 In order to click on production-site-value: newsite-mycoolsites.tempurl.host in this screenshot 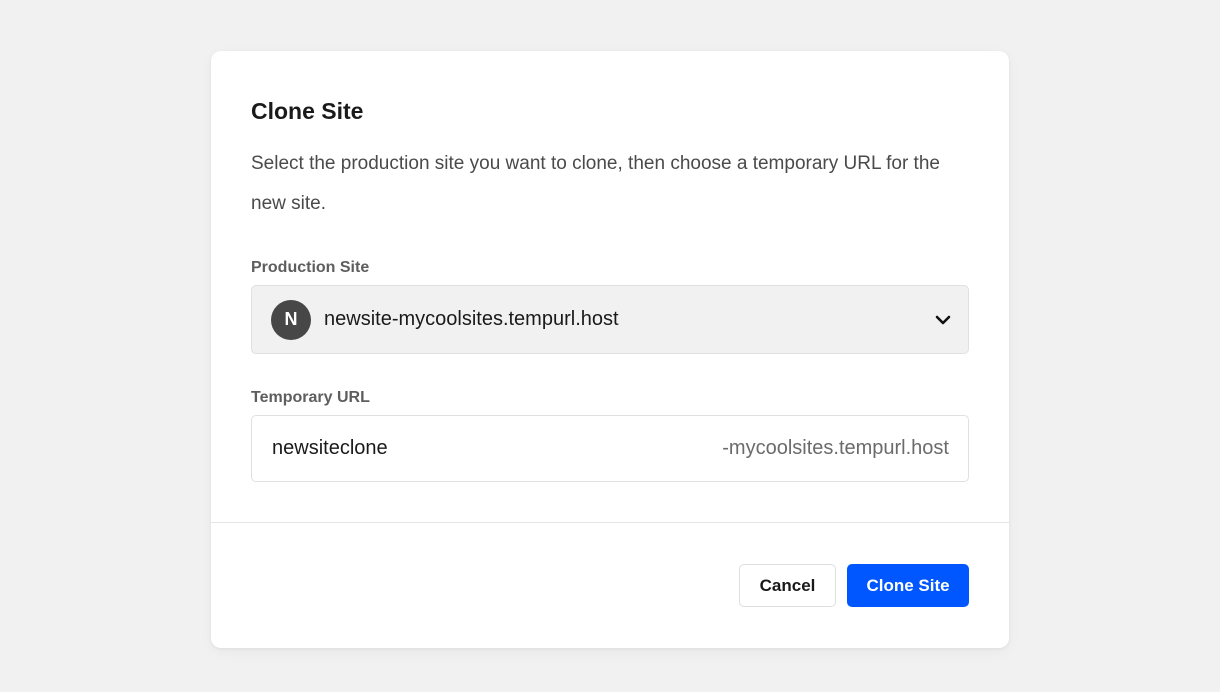, I will do `click(471, 319)`.